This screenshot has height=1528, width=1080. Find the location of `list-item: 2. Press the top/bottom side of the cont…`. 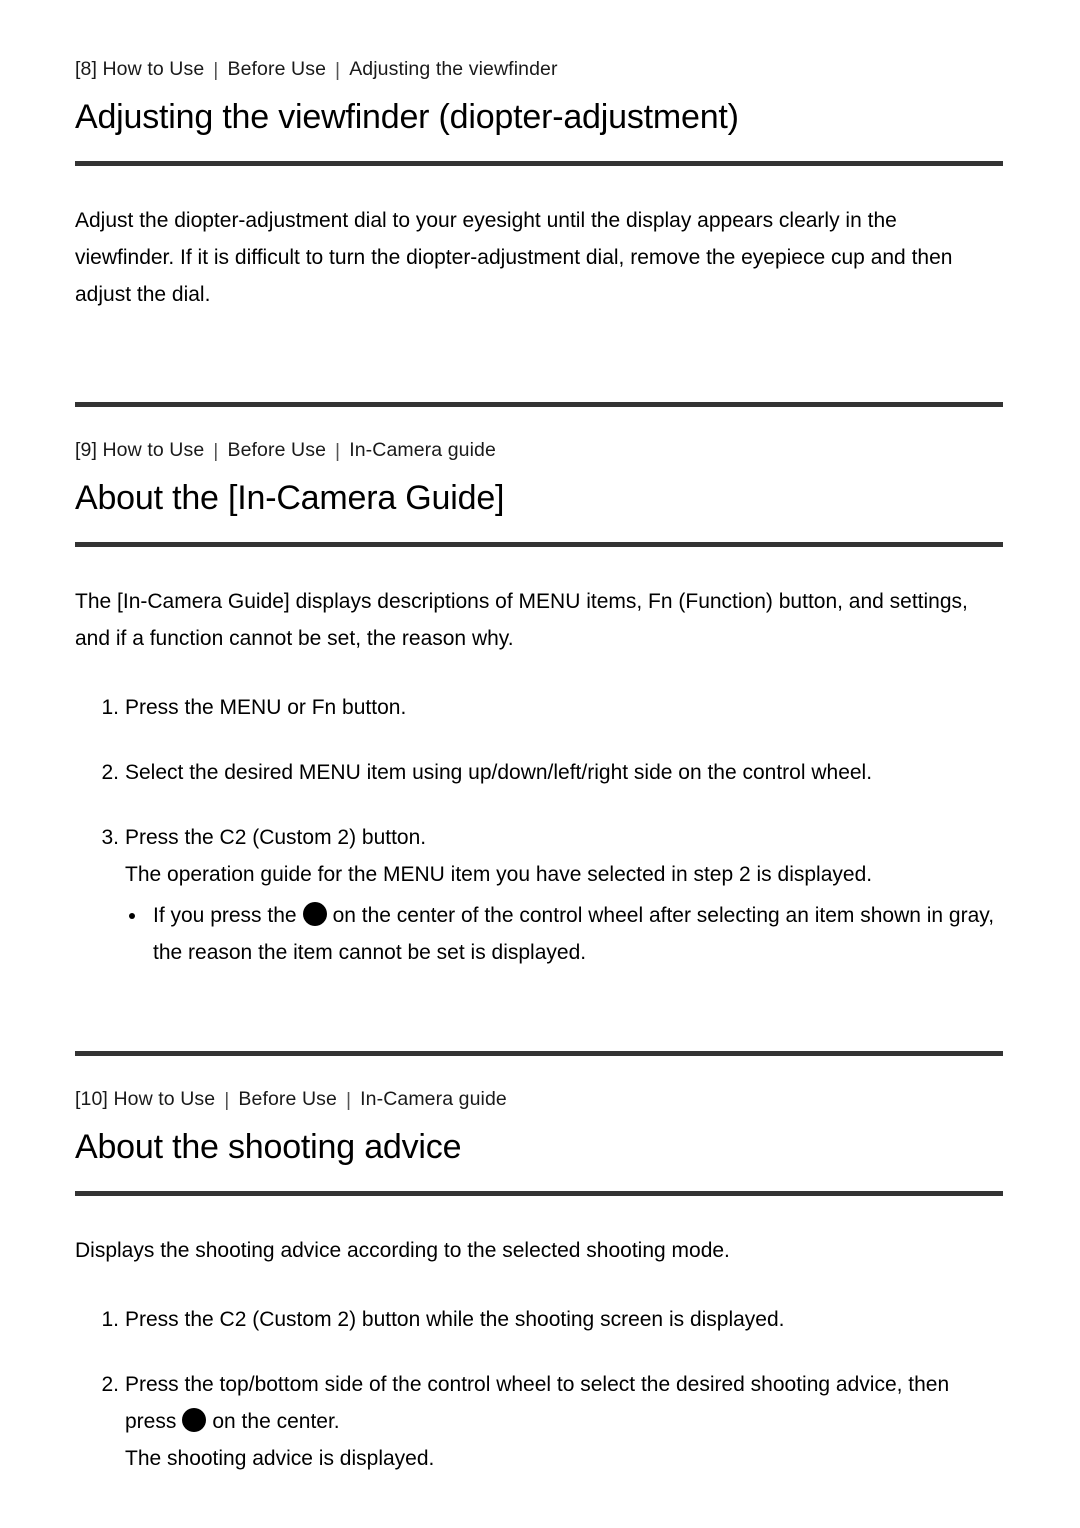

list-item: 2. Press the top/bottom side of the cont… is located at coordinates (540, 1421).